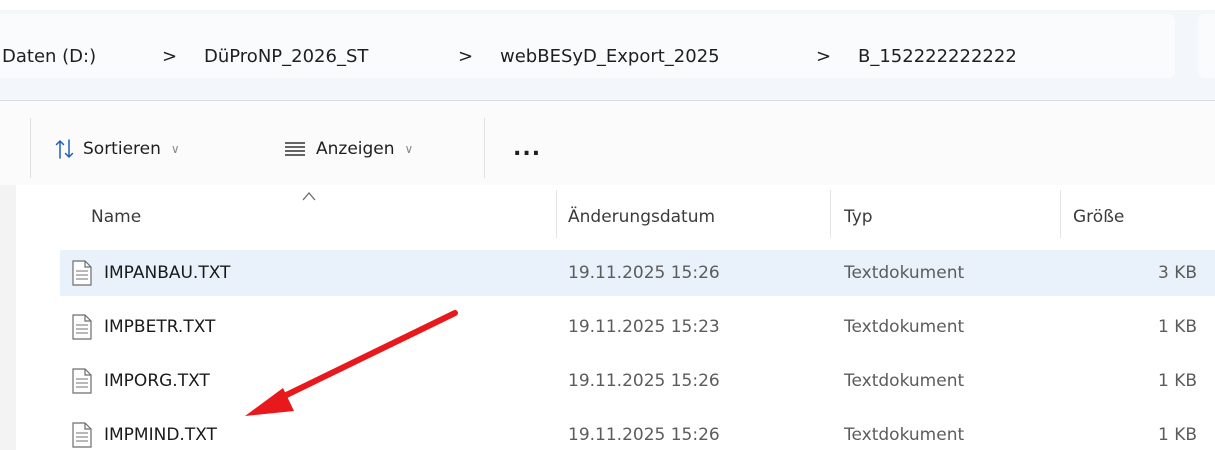  What do you see at coordinates (1206, 46) in the screenshot?
I see `search-box` at bounding box center [1206, 46].